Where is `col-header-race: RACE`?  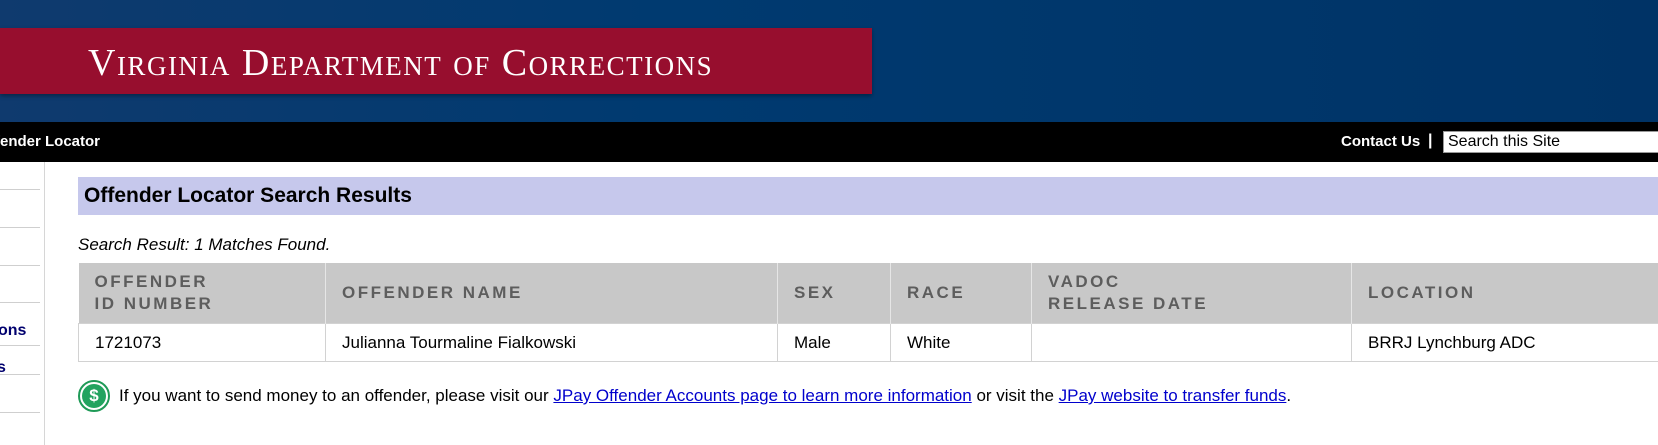
col-header-race: RACE is located at coordinates (961, 293).